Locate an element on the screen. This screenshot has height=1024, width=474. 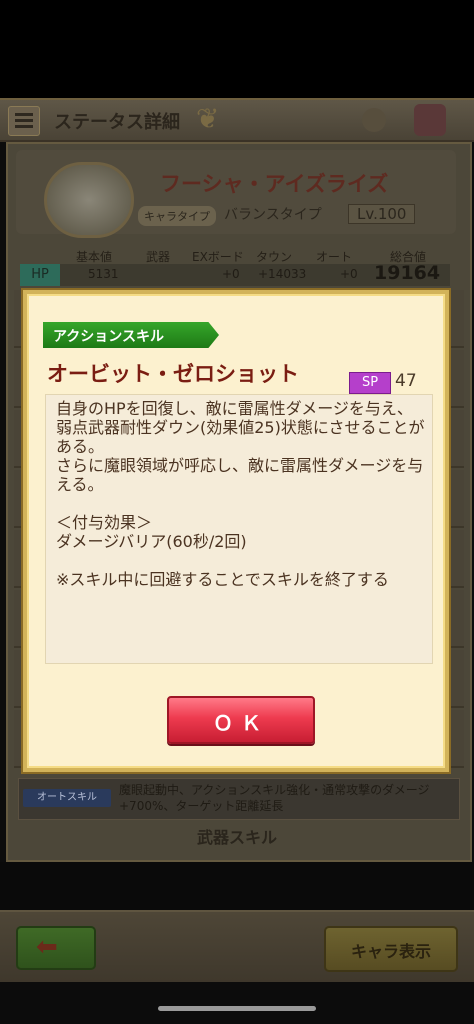
character-level: Lv.100 is located at coordinates (382, 214).